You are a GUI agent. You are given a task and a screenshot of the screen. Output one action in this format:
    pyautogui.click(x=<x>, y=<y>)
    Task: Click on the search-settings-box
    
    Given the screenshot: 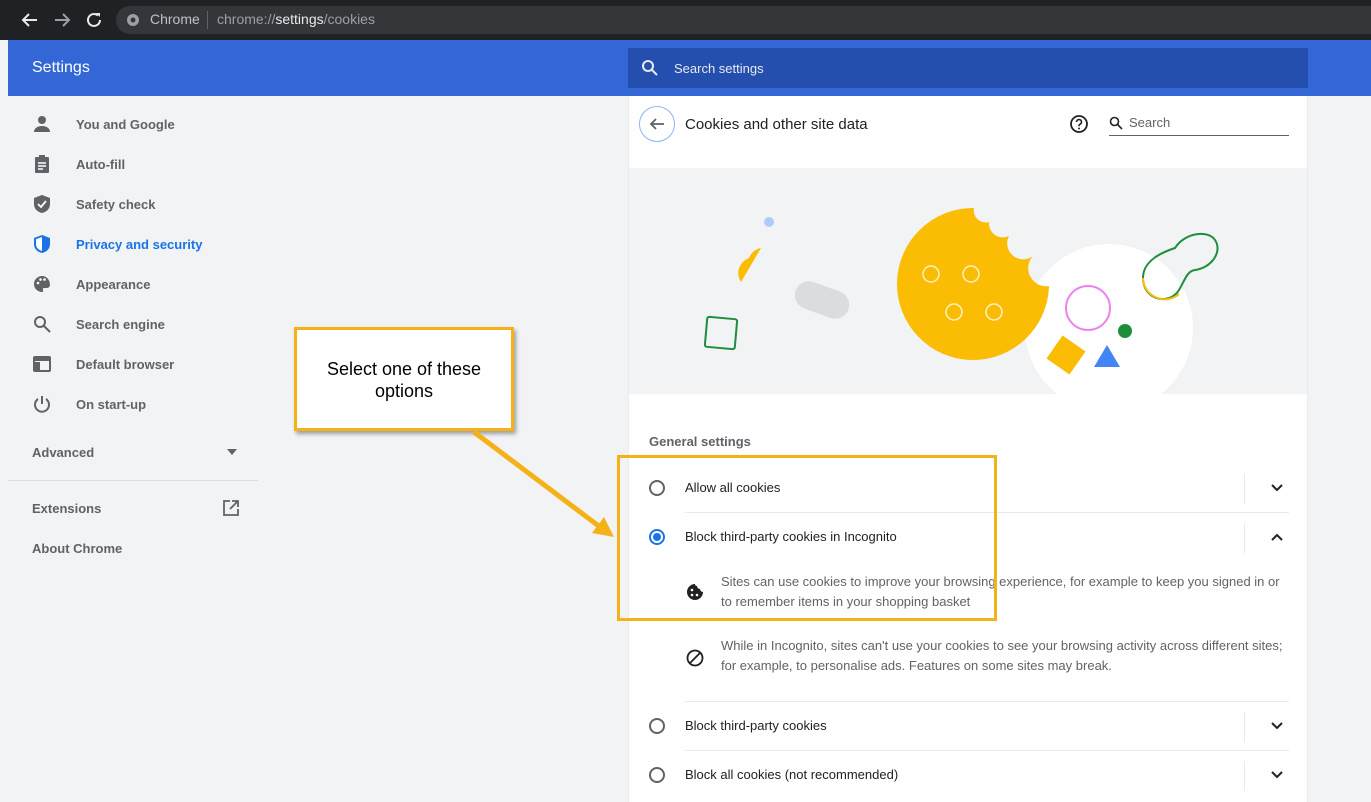 What is the action you would take?
    pyautogui.click(x=968, y=68)
    